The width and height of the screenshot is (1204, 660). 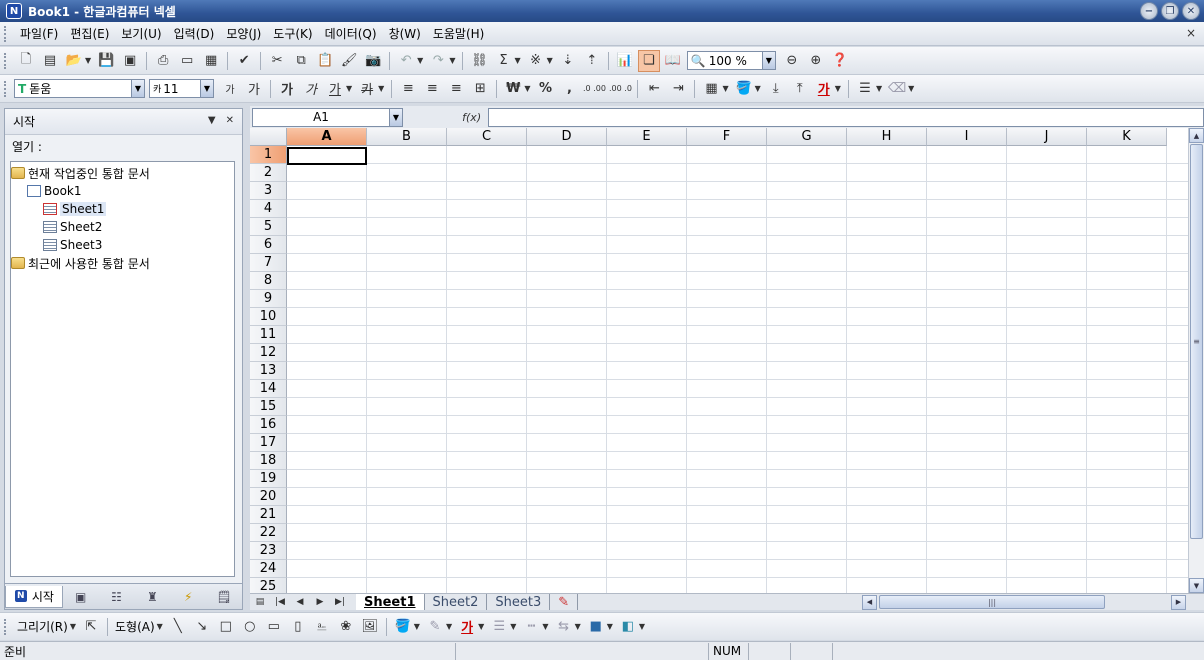 What do you see at coordinates (517, 60) in the screenshot?
I see `autosum-dropdown-icon: ▼` at bounding box center [517, 60].